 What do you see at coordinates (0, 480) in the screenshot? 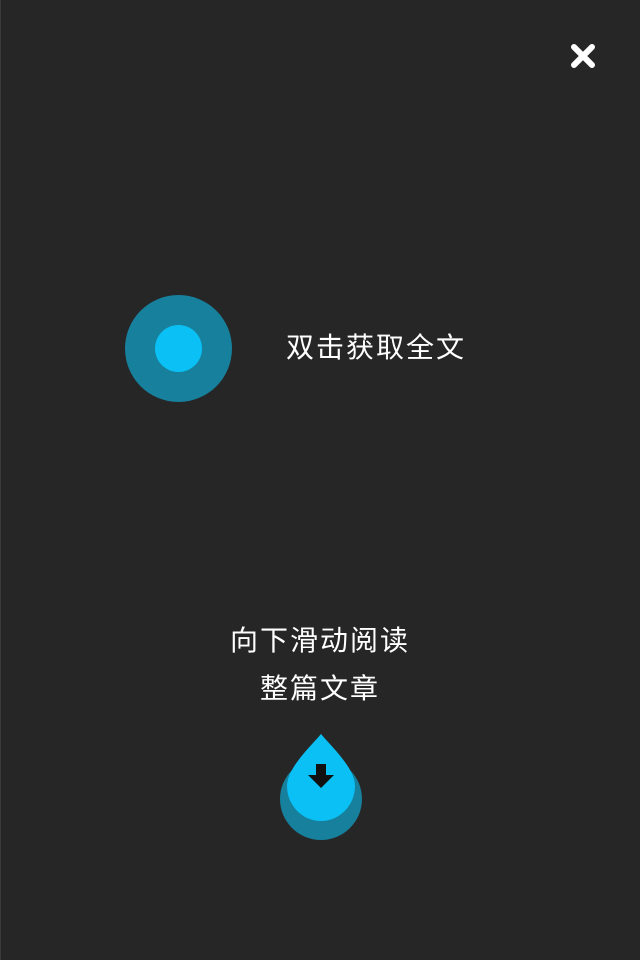
I see `screen-edge` at bounding box center [0, 480].